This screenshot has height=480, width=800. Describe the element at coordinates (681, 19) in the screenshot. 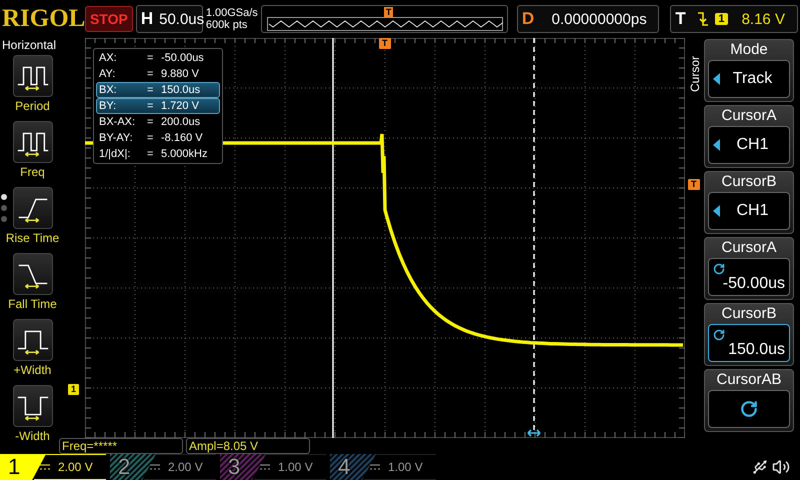

I see `trigger-label: T` at that location.